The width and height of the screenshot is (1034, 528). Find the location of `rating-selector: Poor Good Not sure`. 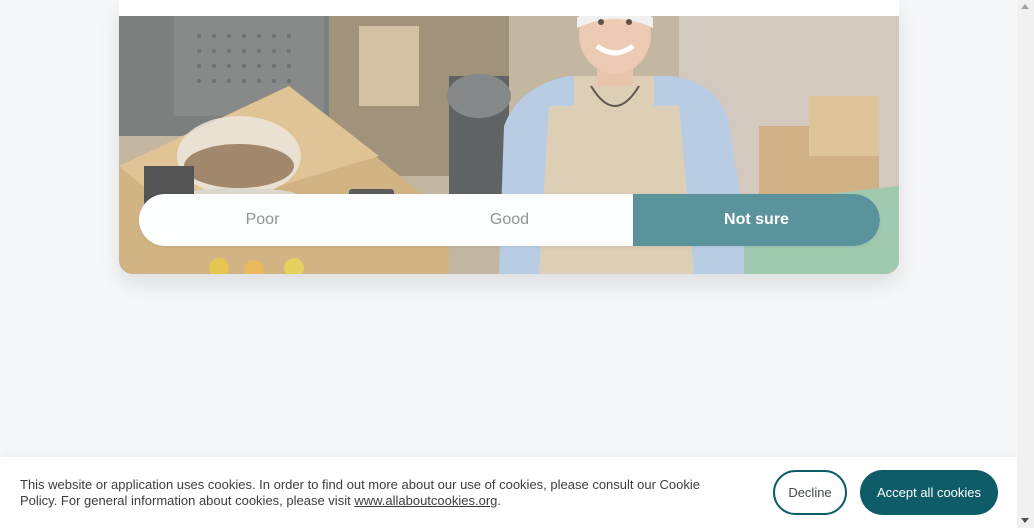

rating-selector: Poor Good Not sure is located at coordinates (509, 220).